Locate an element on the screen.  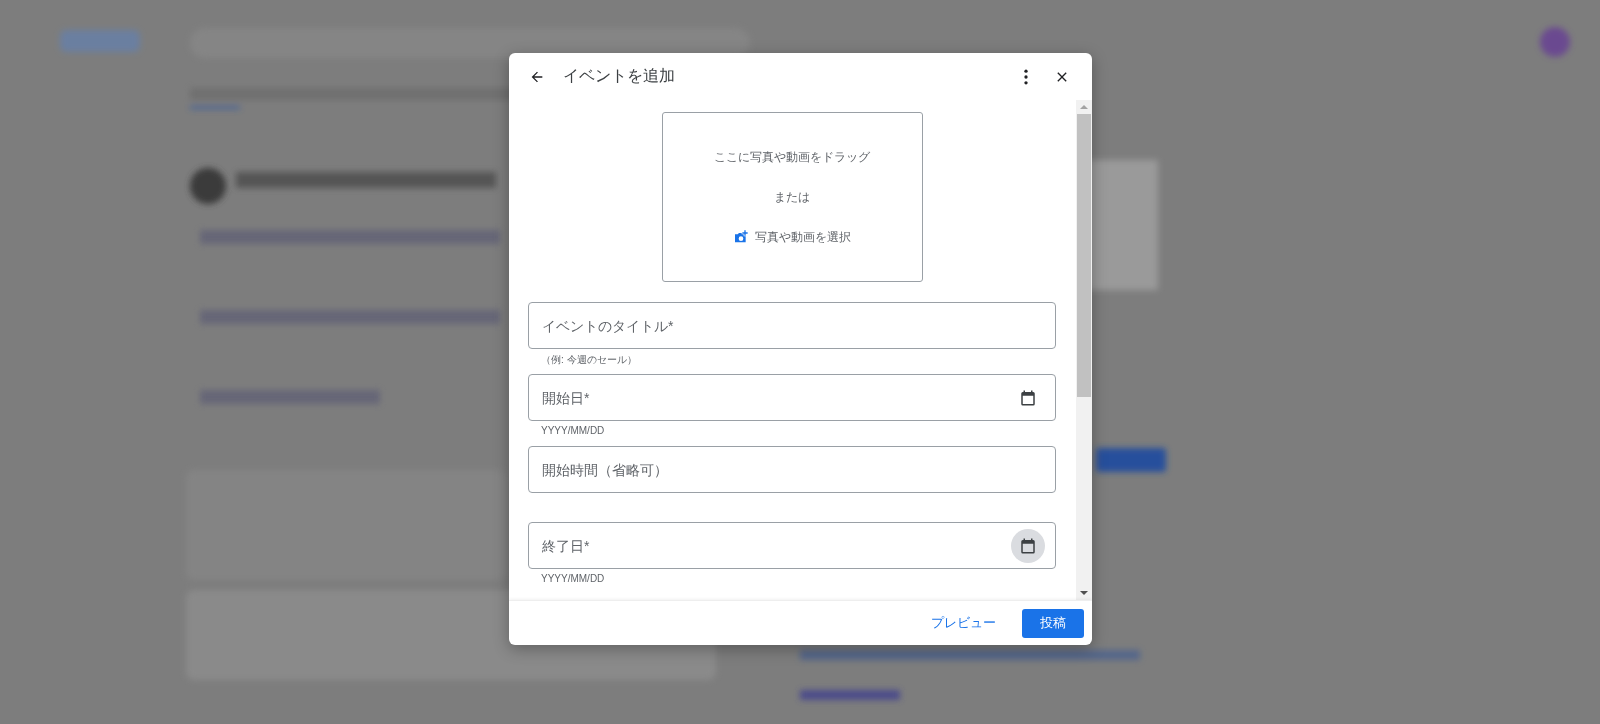
upload-area: ここに写真や動画をドラッグ または 写真や動画を選択 is located at coordinates (792, 197).